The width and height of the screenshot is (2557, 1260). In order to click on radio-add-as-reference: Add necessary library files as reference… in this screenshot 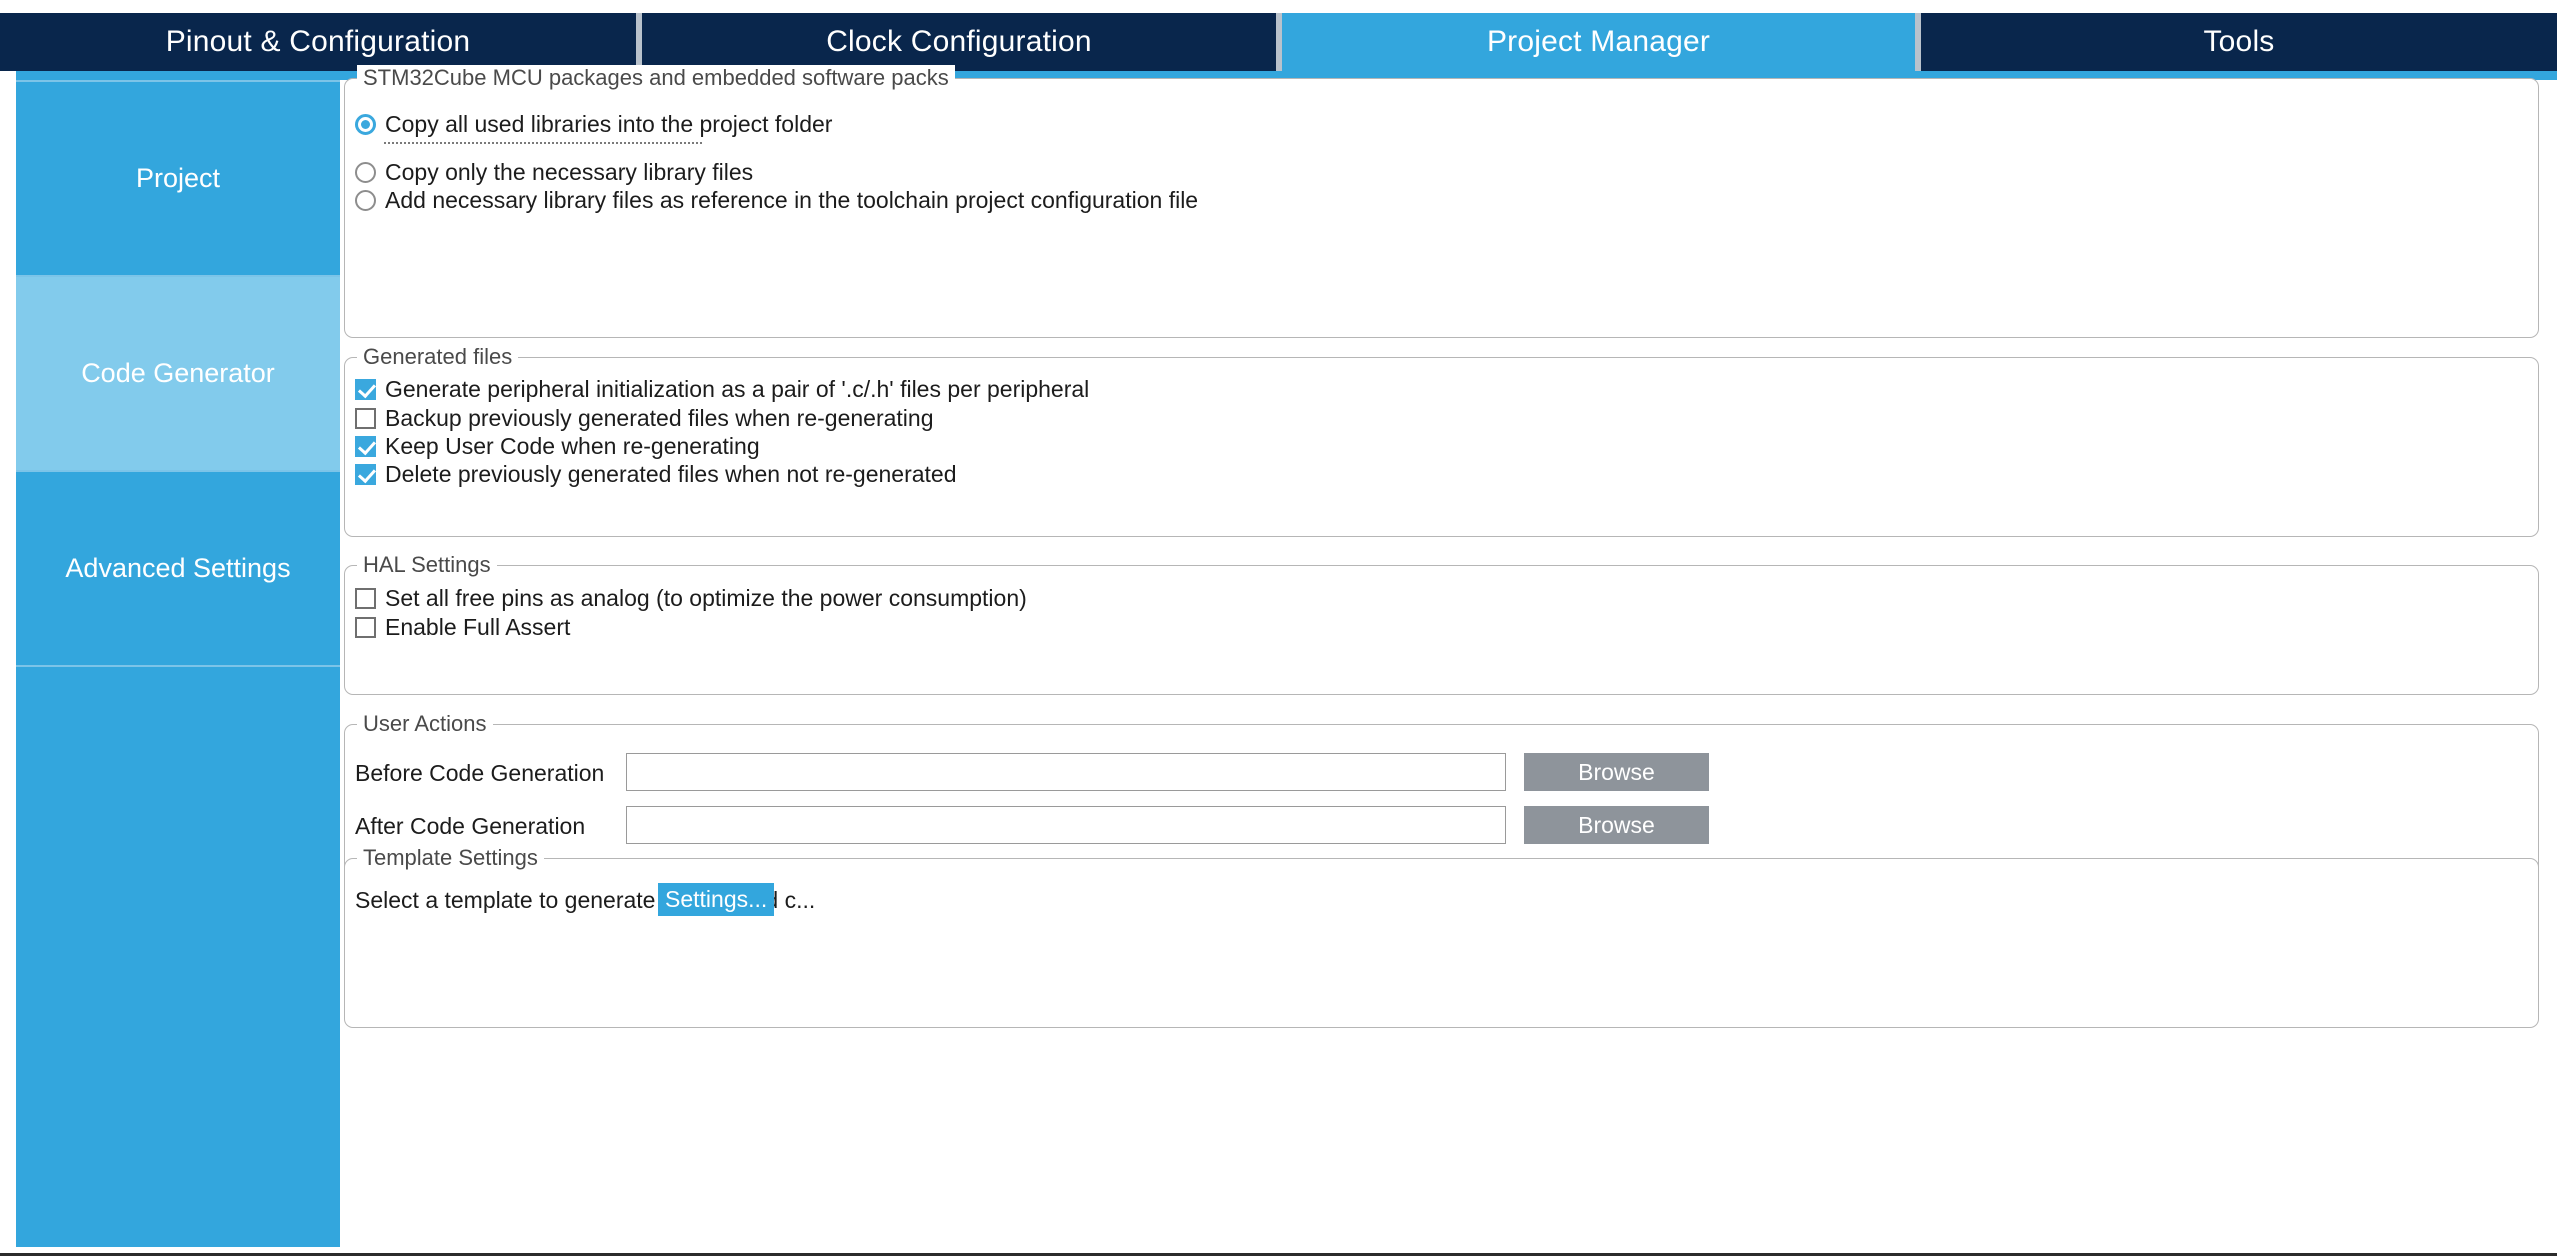, I will do `click(776, 200)`.